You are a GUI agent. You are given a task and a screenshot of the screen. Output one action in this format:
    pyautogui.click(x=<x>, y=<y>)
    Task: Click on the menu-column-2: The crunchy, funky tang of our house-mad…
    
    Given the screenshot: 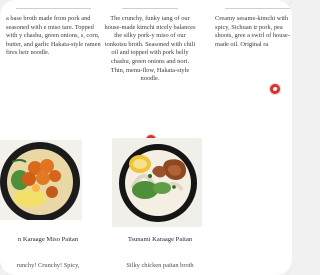 What is the action you would take?
    pyautogui.click(x=150, y=42)
    